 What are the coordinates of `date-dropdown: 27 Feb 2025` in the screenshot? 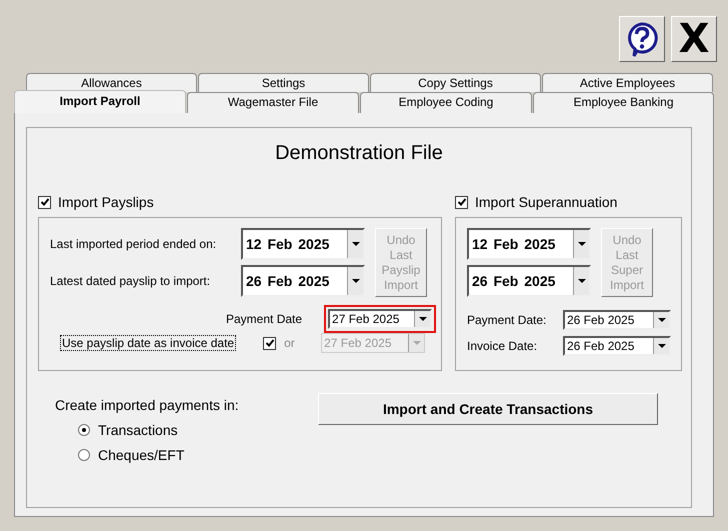 It's located at (380, 319).